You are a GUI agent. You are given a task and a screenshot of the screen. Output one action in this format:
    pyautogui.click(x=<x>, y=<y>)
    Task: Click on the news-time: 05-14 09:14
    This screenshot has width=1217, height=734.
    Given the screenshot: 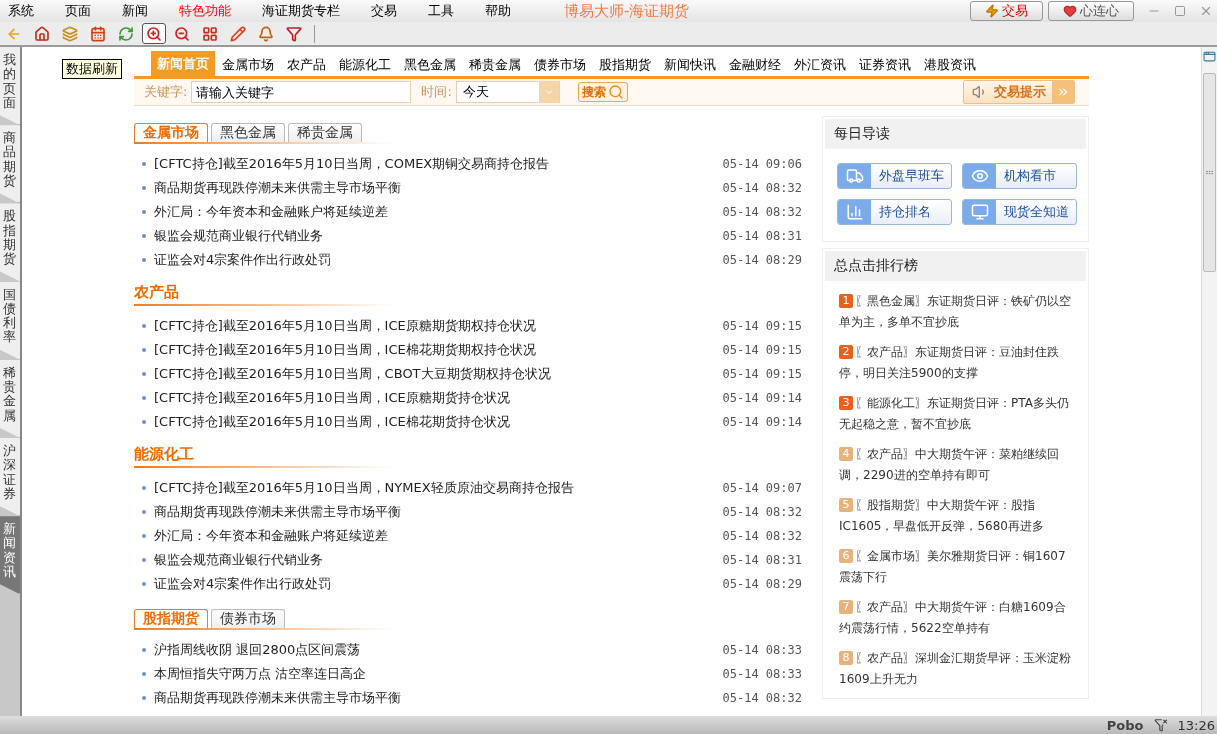 What is the action you would take?
    pyautogui.click(x=762, y=422)
    